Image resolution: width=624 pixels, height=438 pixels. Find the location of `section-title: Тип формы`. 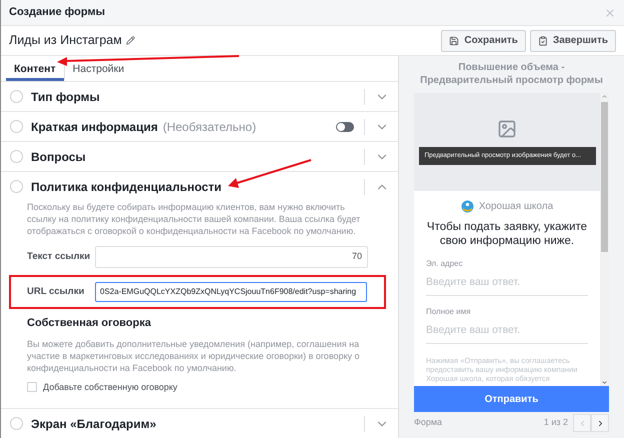

section-title: Тип формы is located at coordinates (65, 97).